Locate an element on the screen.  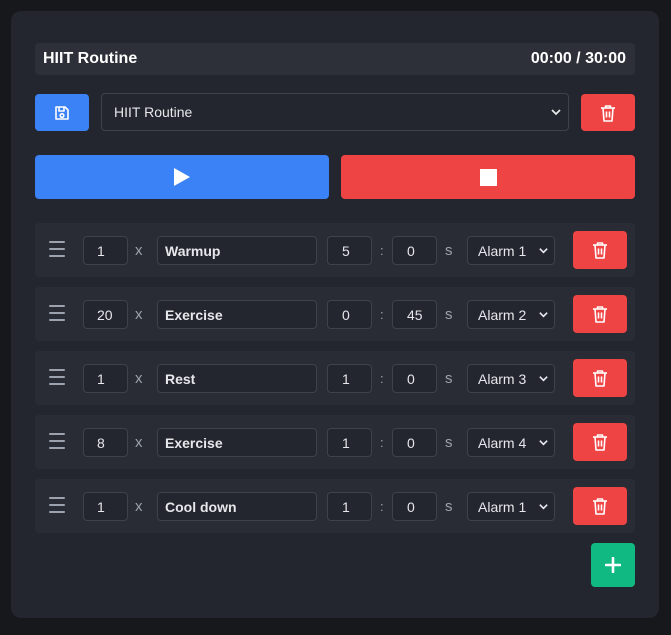
floppy-disk-icon is located at coordinates (62, 112).